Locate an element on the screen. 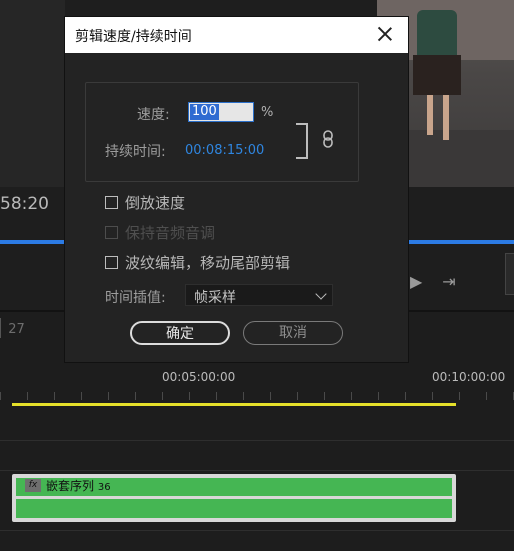 The height and width of the screenshot is (551, 514). maintain-pitch-label: 保持音频音调 is located at coordinates (170, 233).